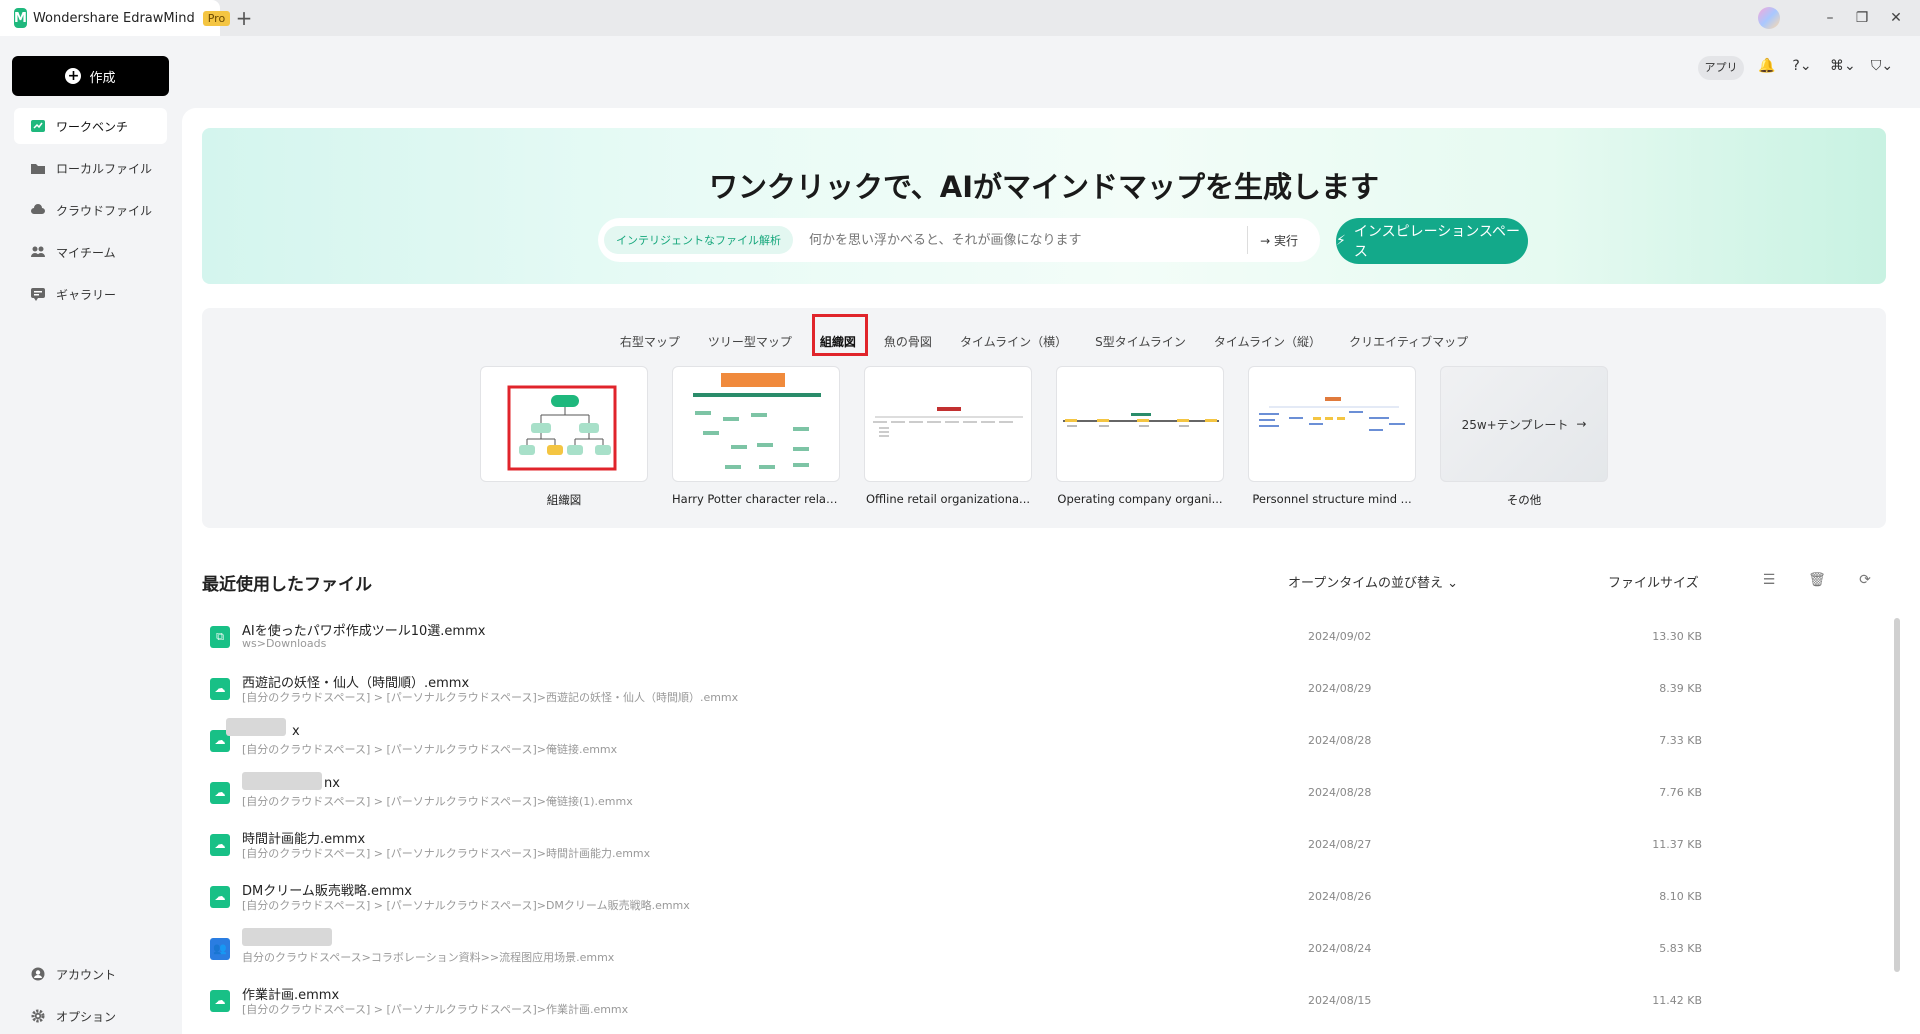 Image resolution: width=1920 pixels, height=1034 pixels. I want to click on template-thumbnail: 25w+テンプレート →, so click(1524, 424).